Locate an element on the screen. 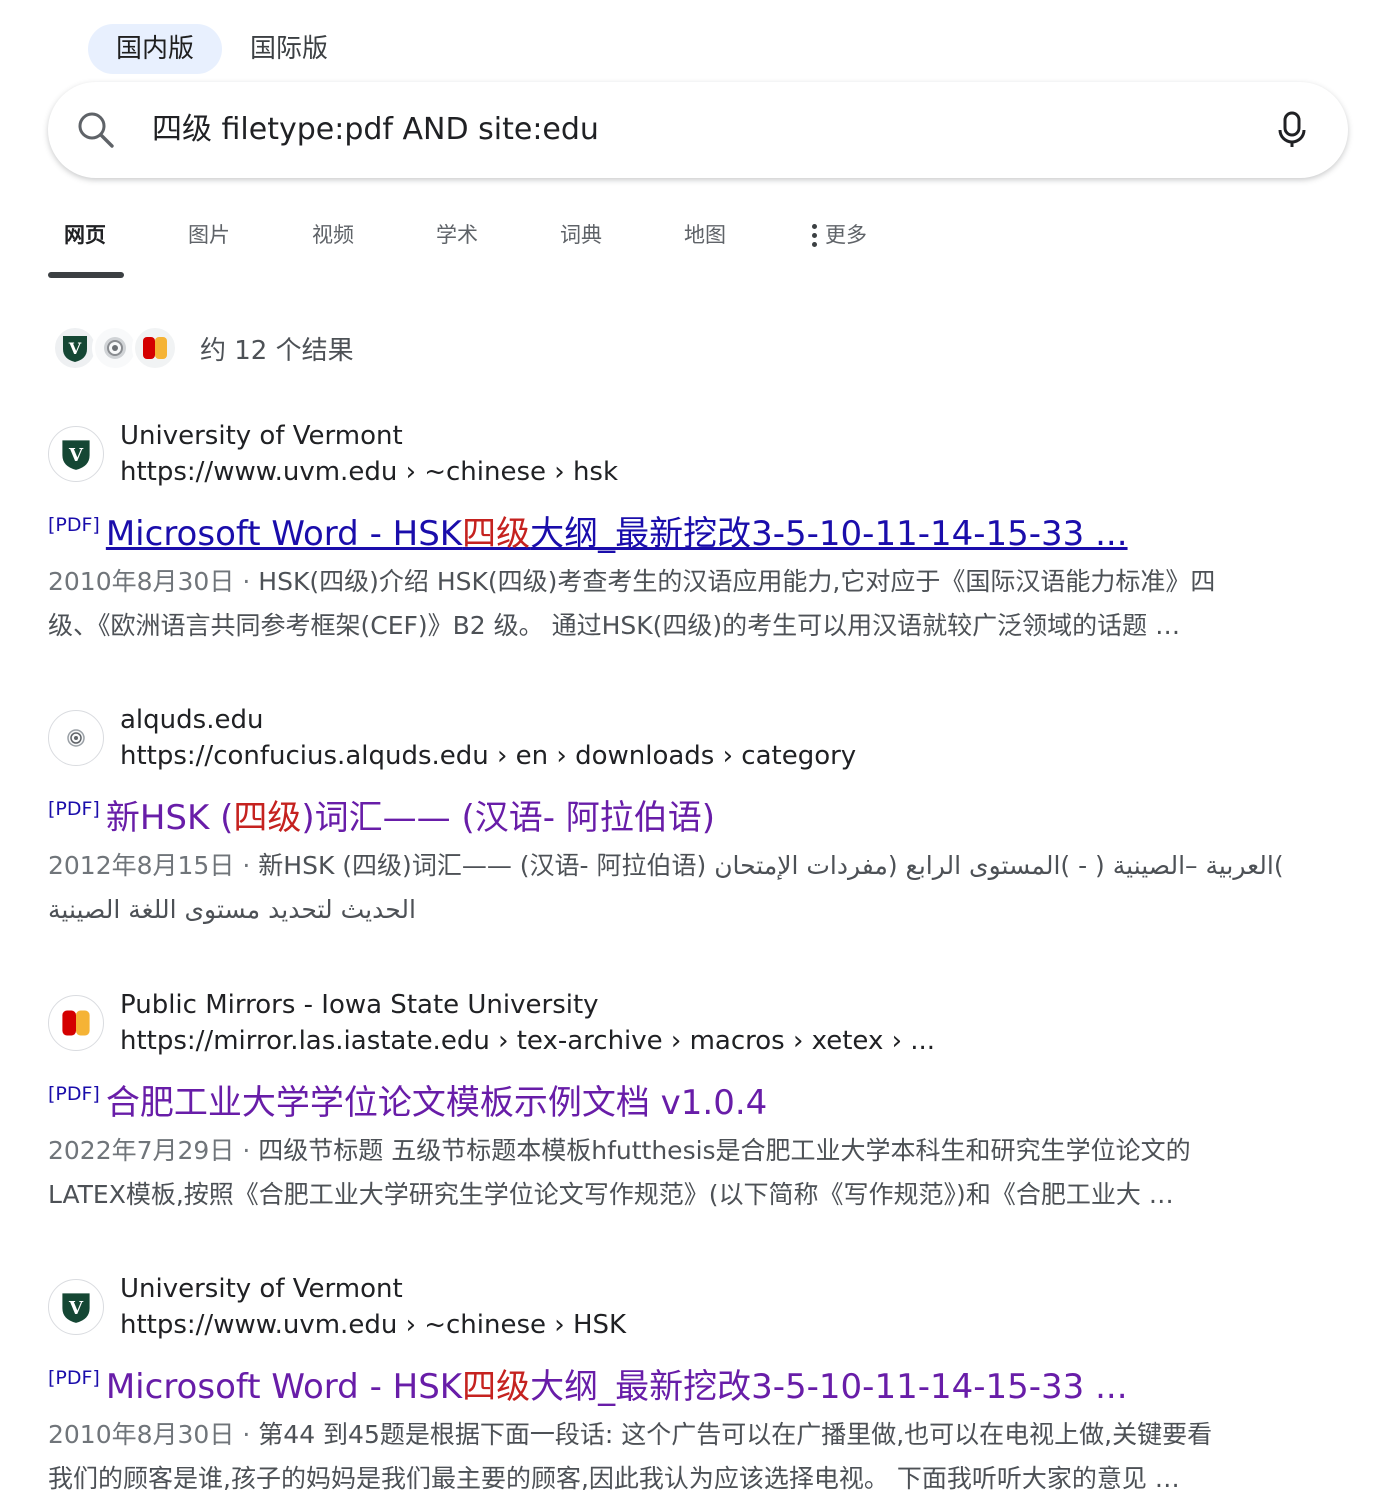 This screenshot has height=1493, width=1388. result-site-name: Public Mirrors - Iowa State University is located at coordinates (359, 1005).